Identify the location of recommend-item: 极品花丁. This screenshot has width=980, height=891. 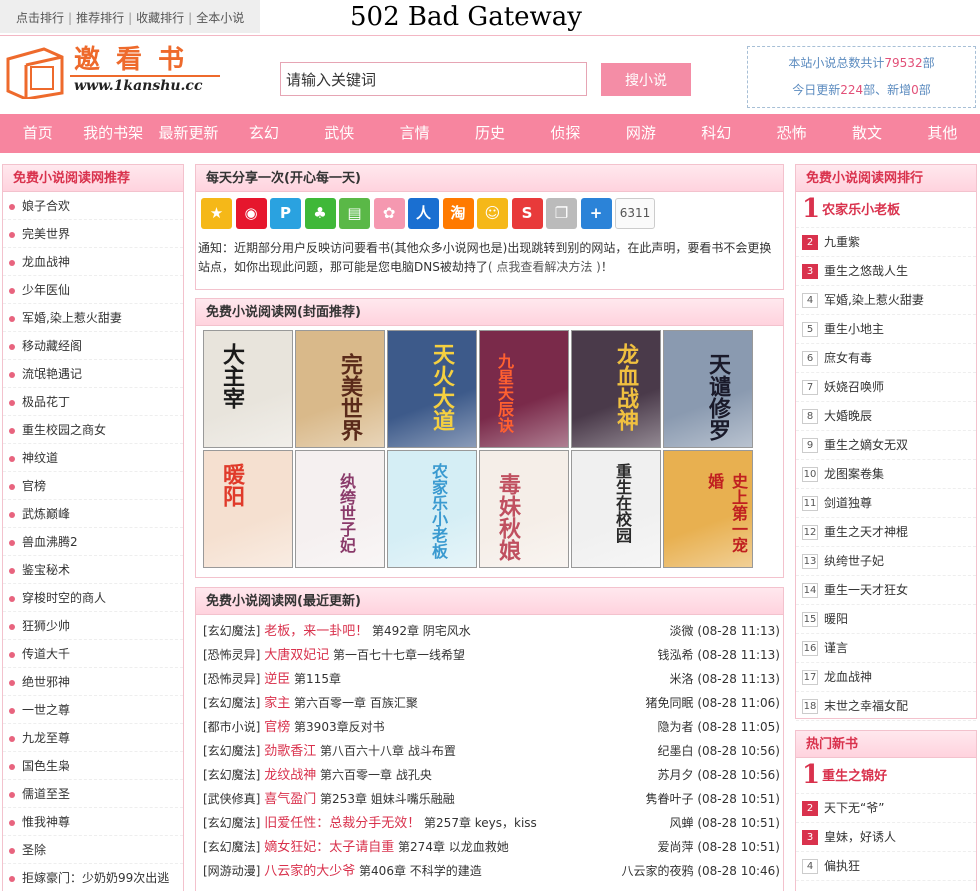
(93, 402).